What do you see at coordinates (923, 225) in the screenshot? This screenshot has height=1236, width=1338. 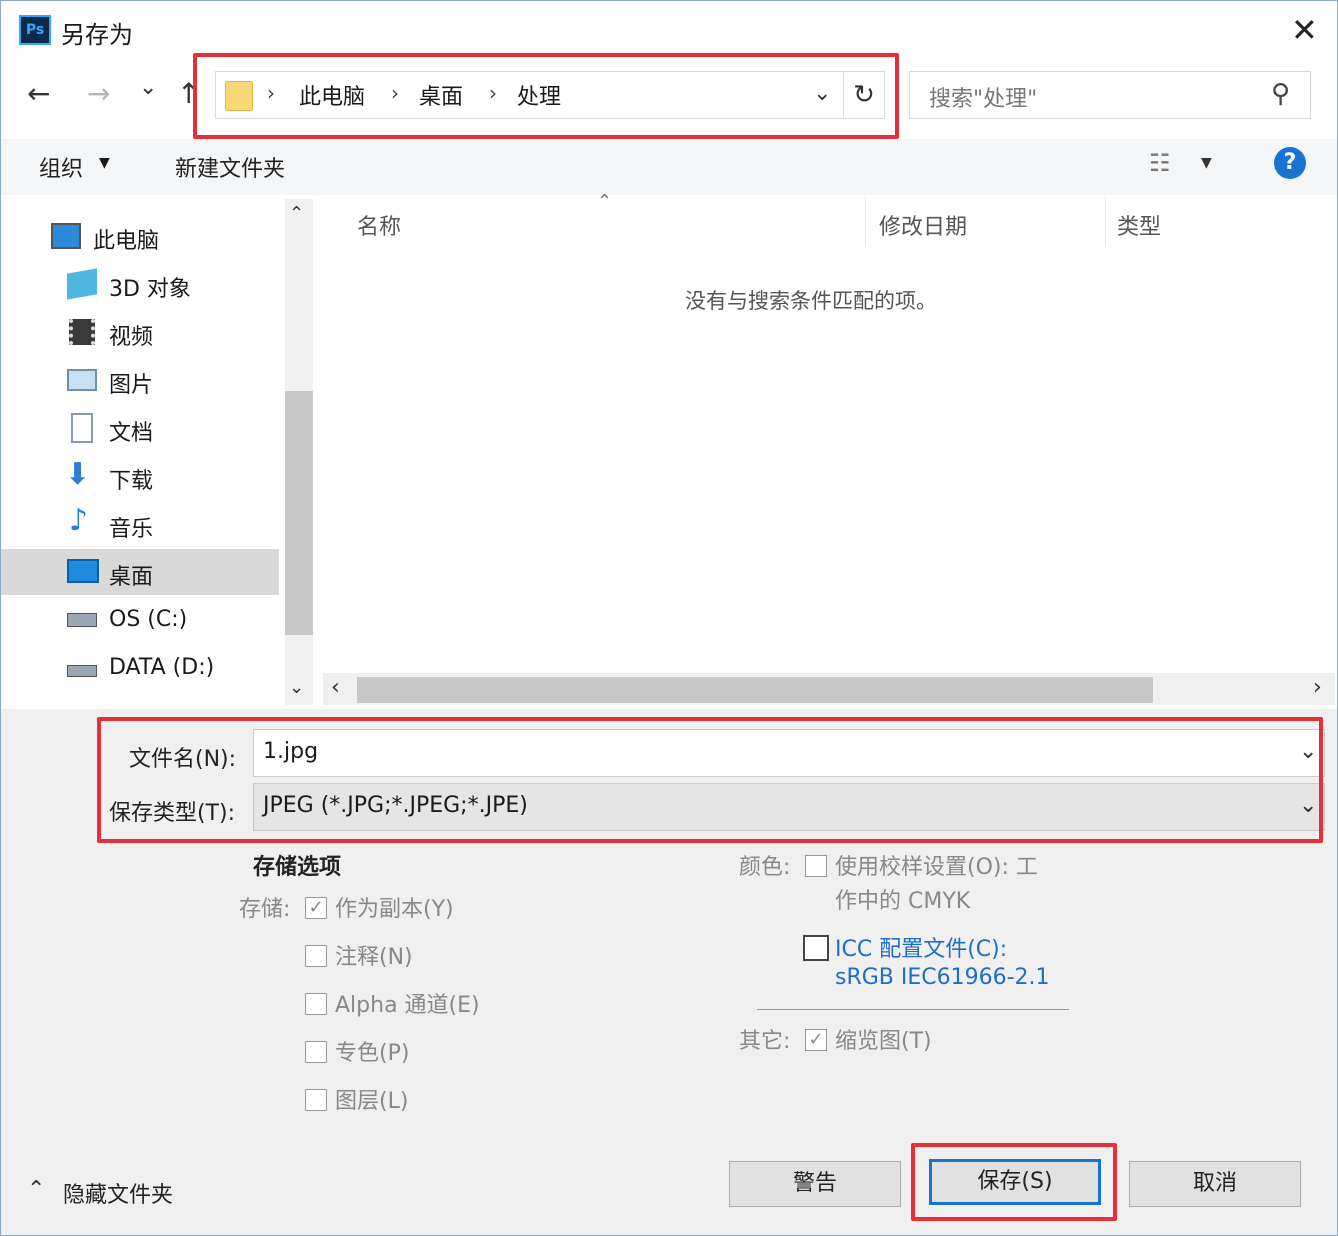 I see `column-header-date: 修改日期` at bounding box center [923, 225].